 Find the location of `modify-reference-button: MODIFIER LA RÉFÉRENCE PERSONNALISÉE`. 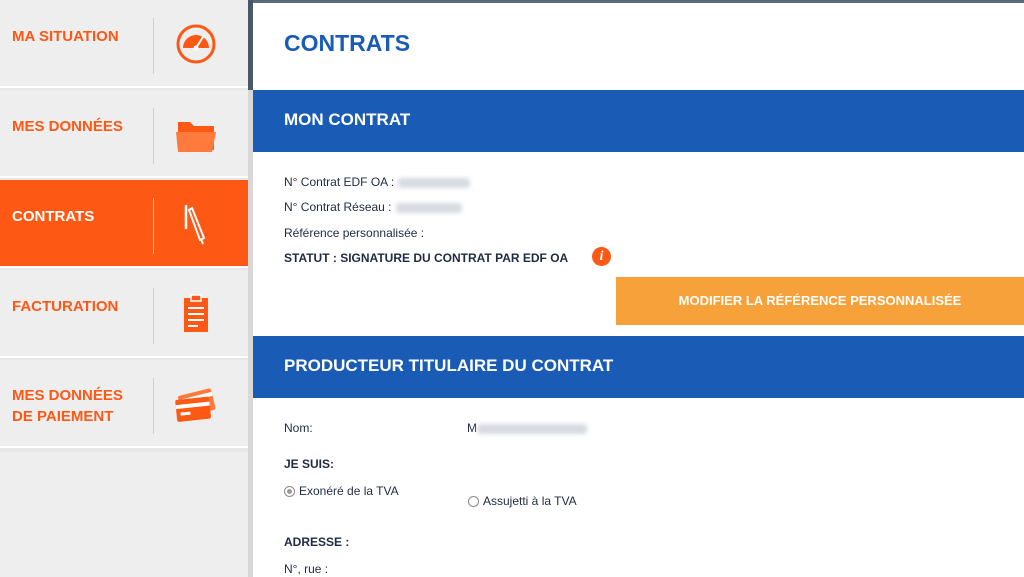

modify-reference-button: MODIFIER LA RÉFÉRENCE PERSONNALISÉE is located at coordinates (820, 301).